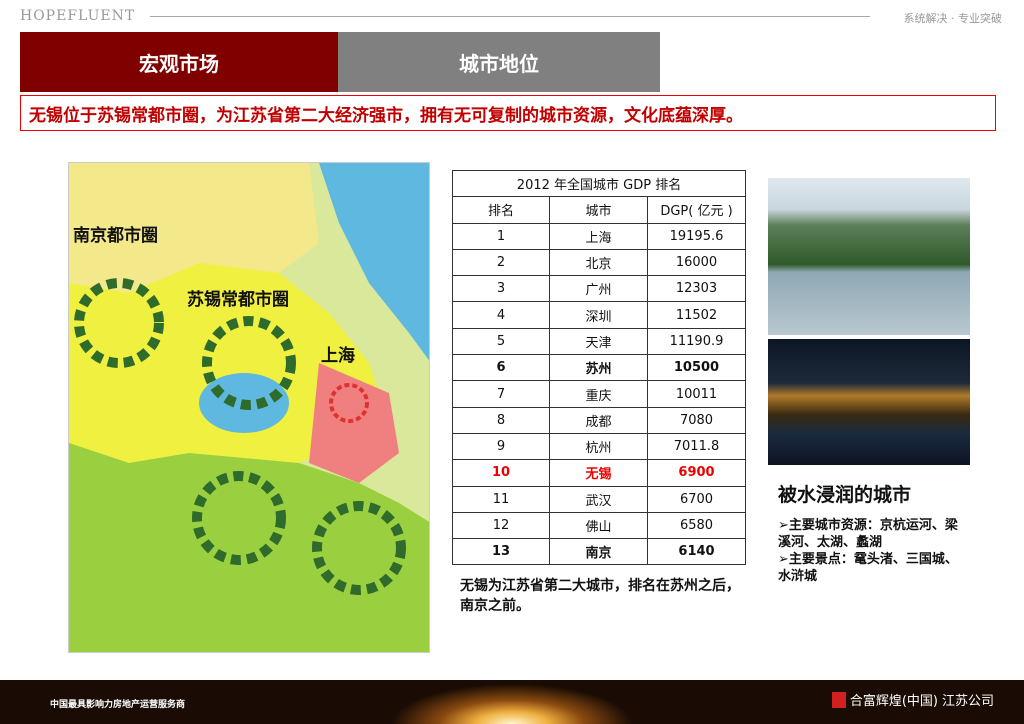  I want to click on table-row: 9 杭州 7011.8, so click(599, 446).